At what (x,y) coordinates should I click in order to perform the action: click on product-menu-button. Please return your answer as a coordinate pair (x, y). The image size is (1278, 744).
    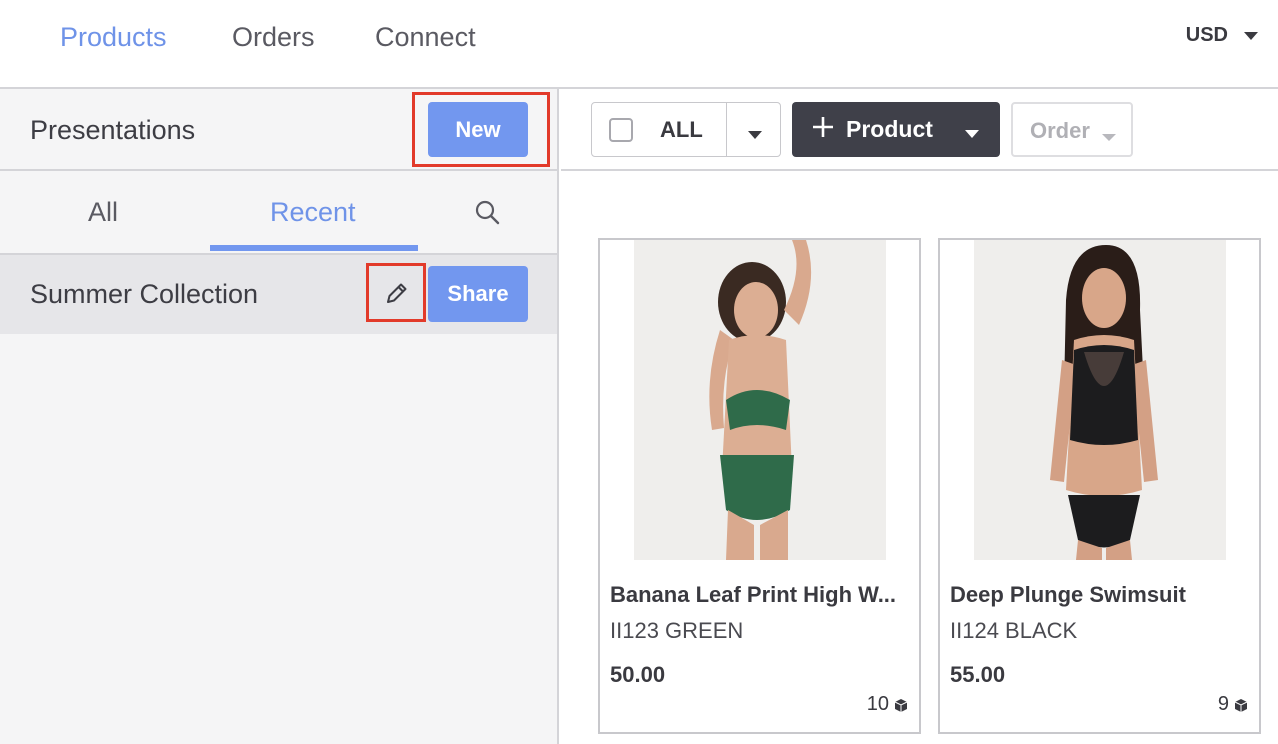
    Looking at the image, I should click on (972, 134).